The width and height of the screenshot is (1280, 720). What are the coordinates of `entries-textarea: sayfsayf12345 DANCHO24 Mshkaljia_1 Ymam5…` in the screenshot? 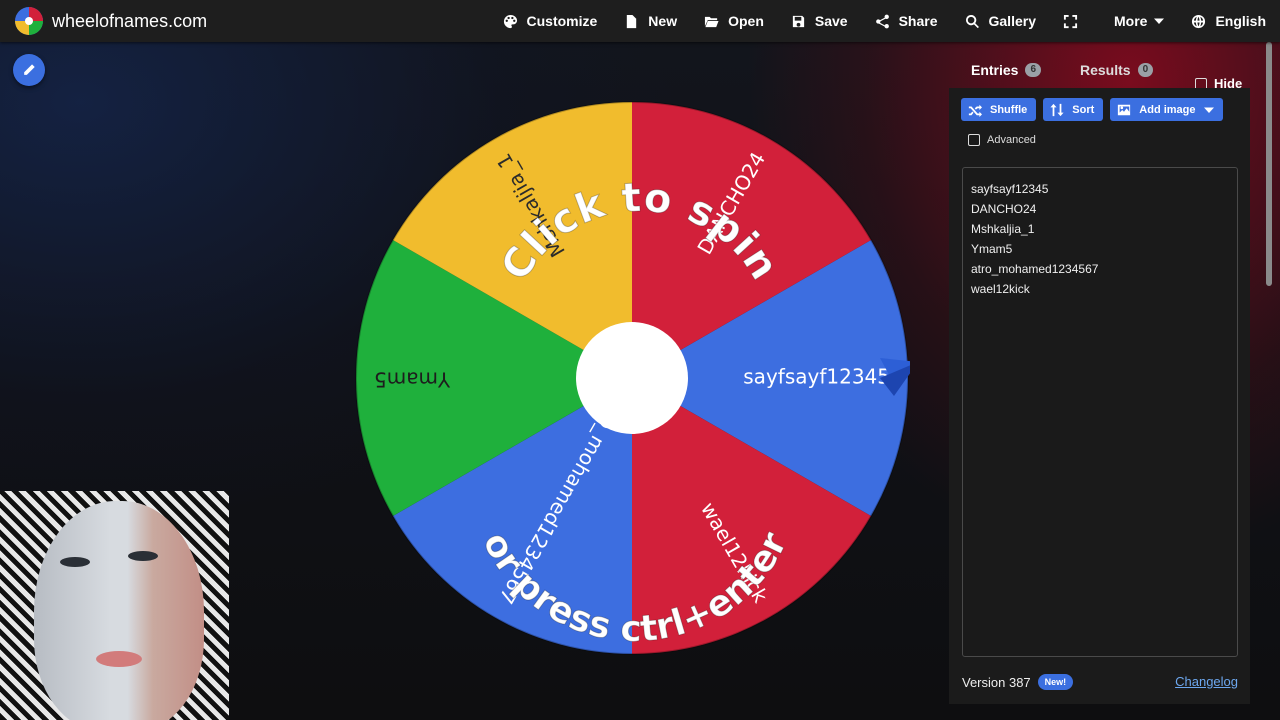 It's located at (1100, 412).